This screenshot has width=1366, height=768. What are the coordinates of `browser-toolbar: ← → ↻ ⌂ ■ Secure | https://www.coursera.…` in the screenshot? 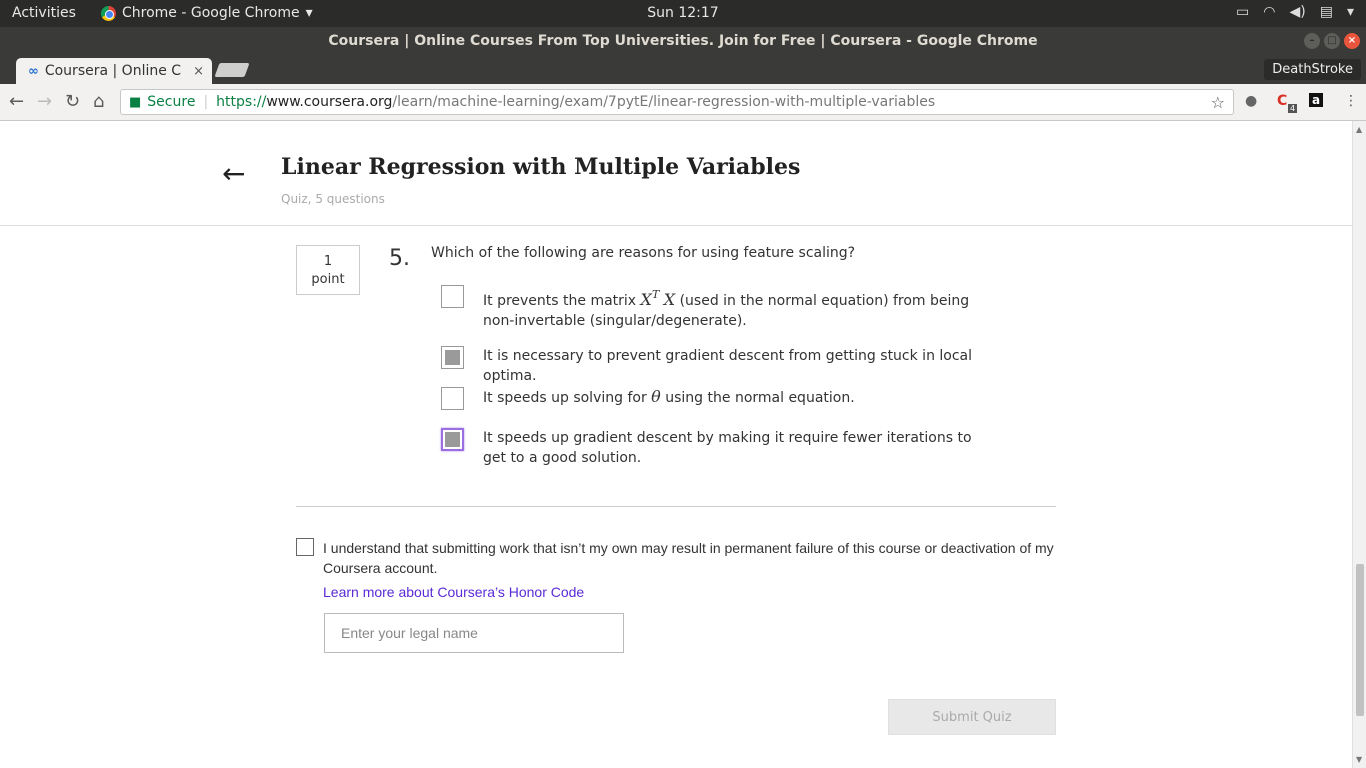 It's located at (683, 102).